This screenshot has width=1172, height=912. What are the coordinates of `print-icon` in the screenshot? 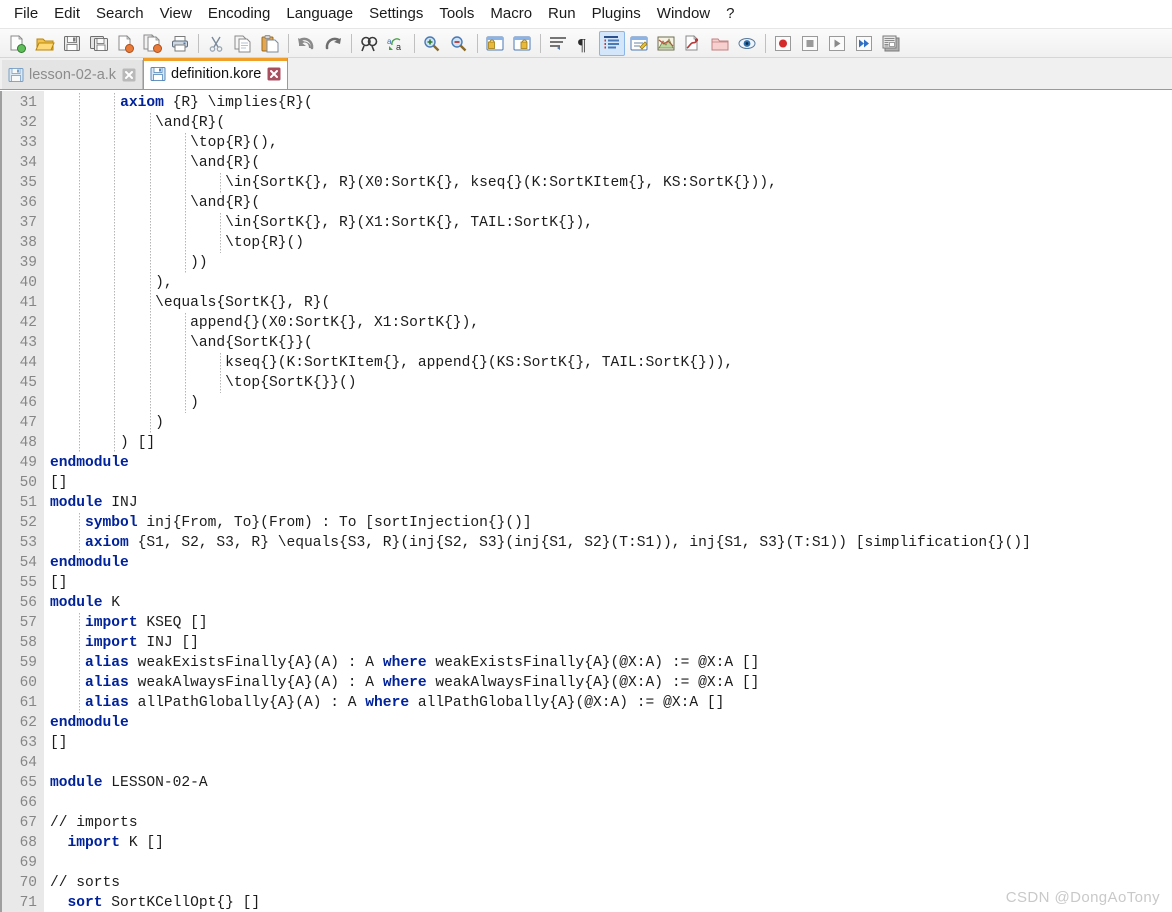 It's located at (180, 43).